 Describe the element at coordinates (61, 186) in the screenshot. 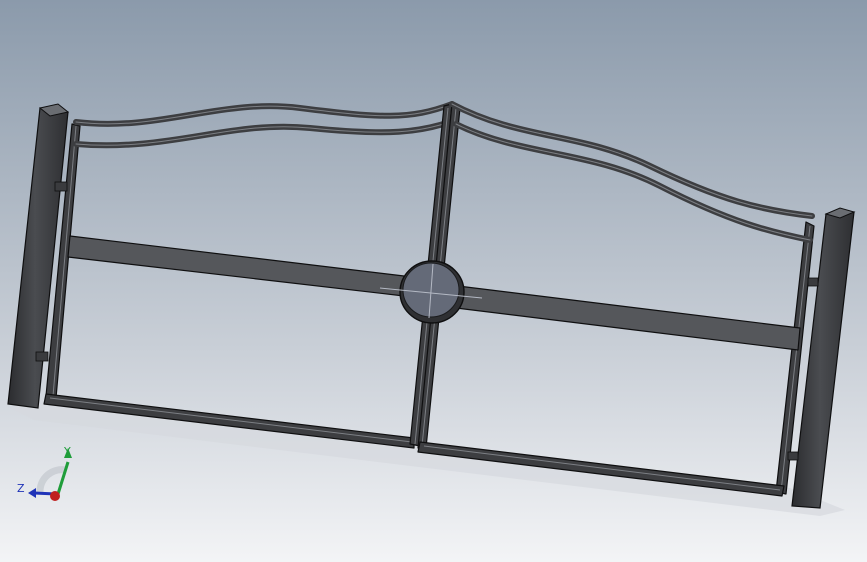

I see `left-upper-hinge` at that location.